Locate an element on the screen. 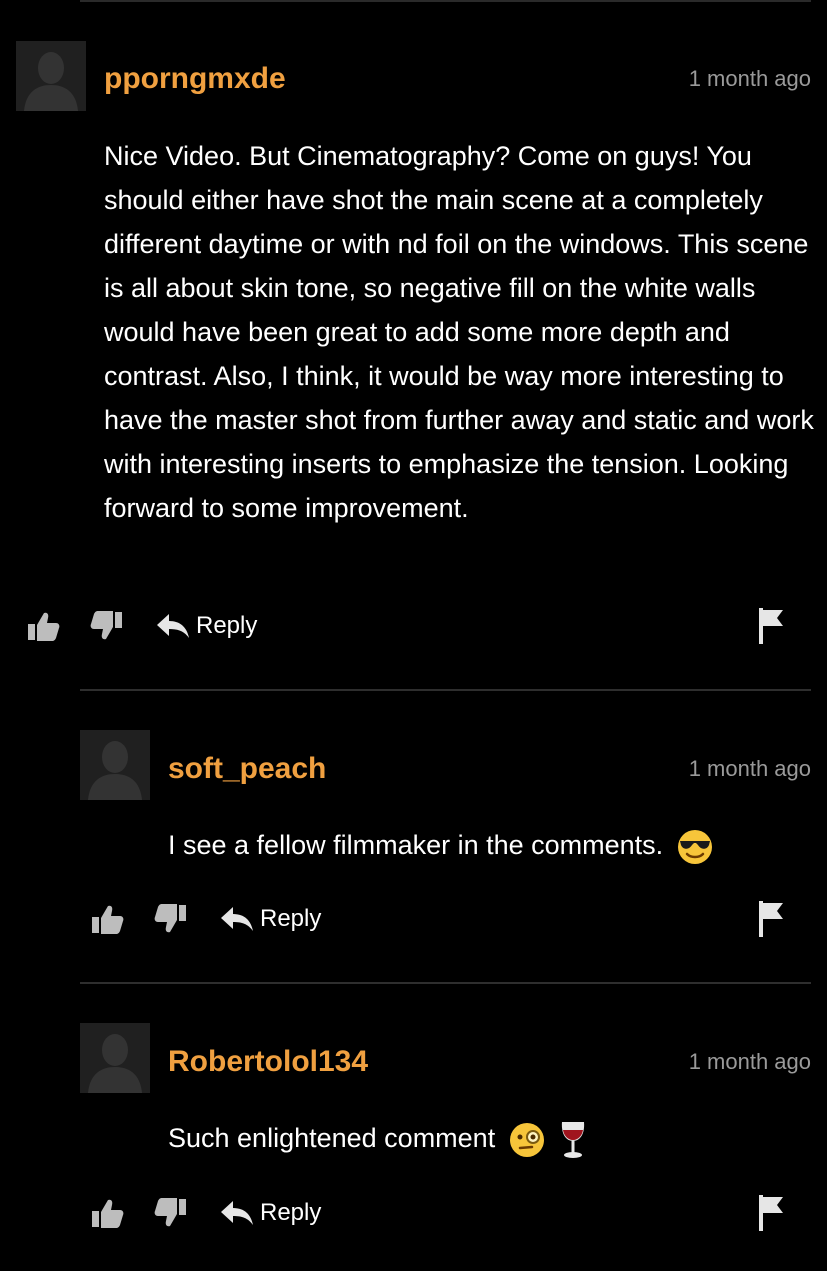 This screenshot has height=1271, width=827. username: pporngmxde is located at coordinates (195, 79).